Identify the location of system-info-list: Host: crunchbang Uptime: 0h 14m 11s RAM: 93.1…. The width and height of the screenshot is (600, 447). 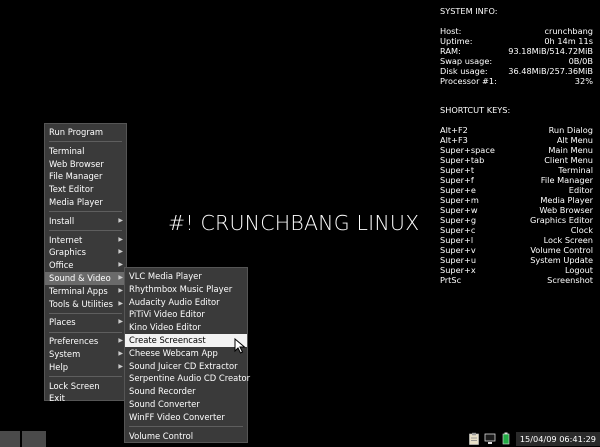
(516, 56).